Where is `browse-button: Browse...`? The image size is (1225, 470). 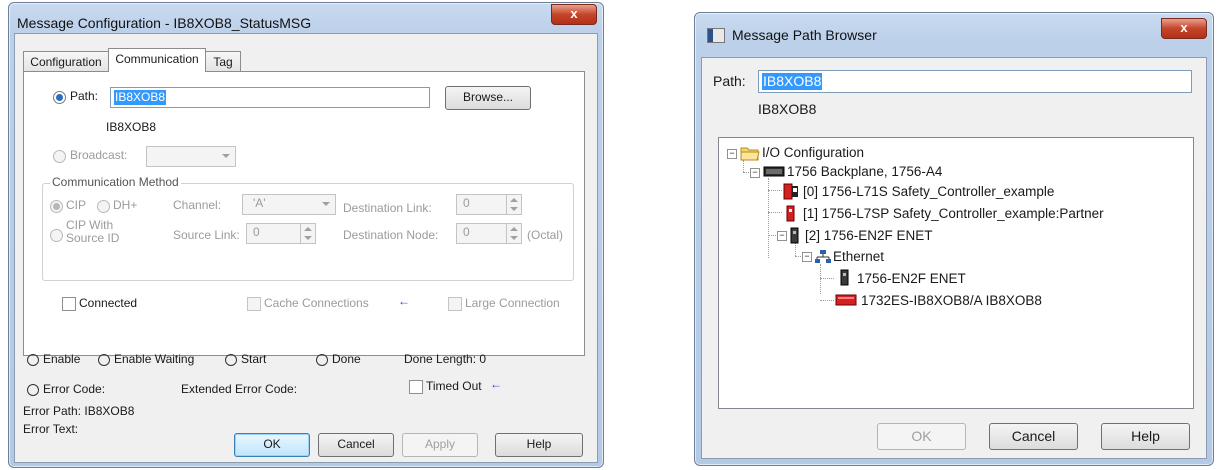
browse-button: Browse... is located at coordinates (488, 98).